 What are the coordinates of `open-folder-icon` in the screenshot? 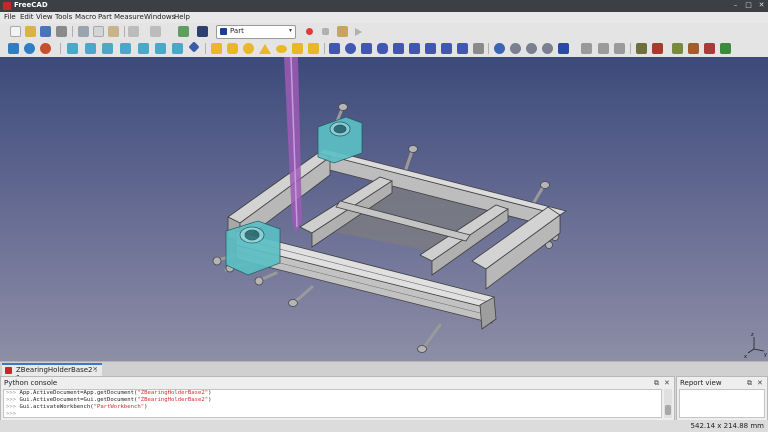 It's located at (30, 31).